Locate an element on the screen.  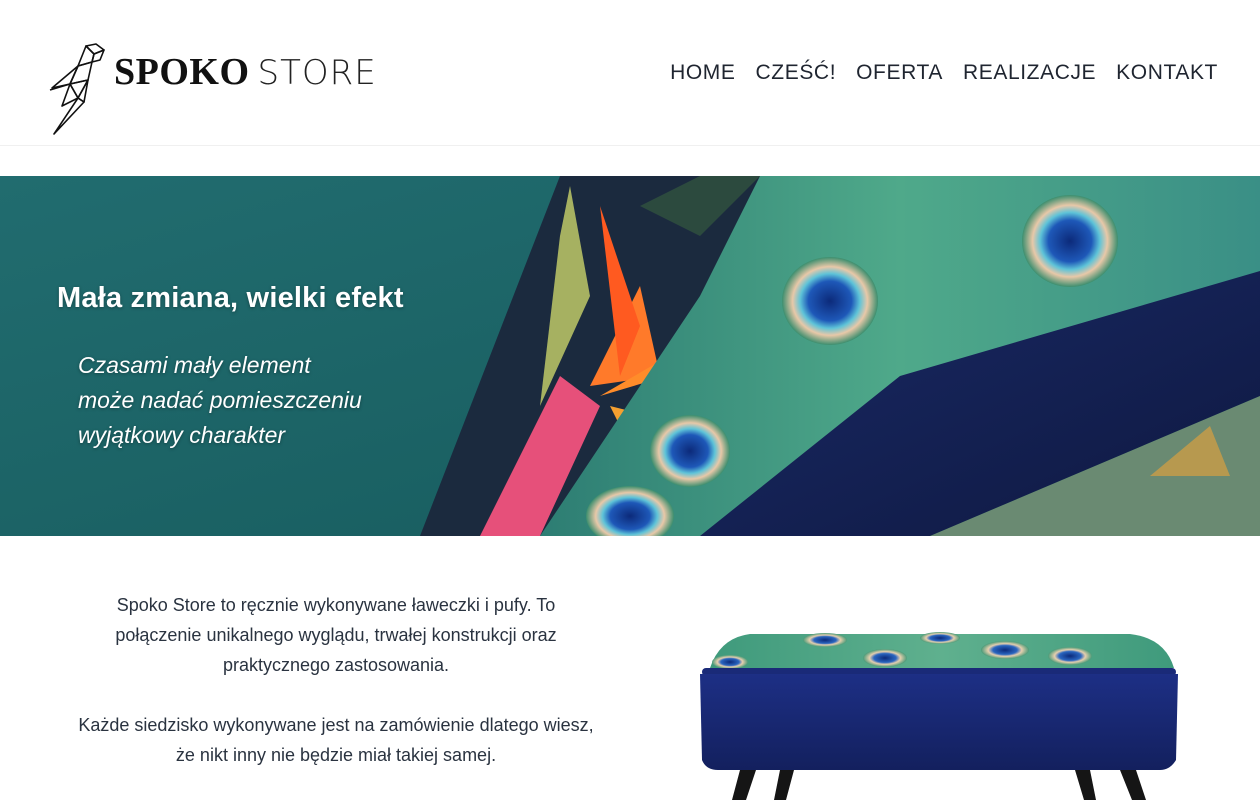
main-navigation: HOME CZEŚĆ! OFERTA REALIZACJE KONTAKT is located at coordinates (944, 73).